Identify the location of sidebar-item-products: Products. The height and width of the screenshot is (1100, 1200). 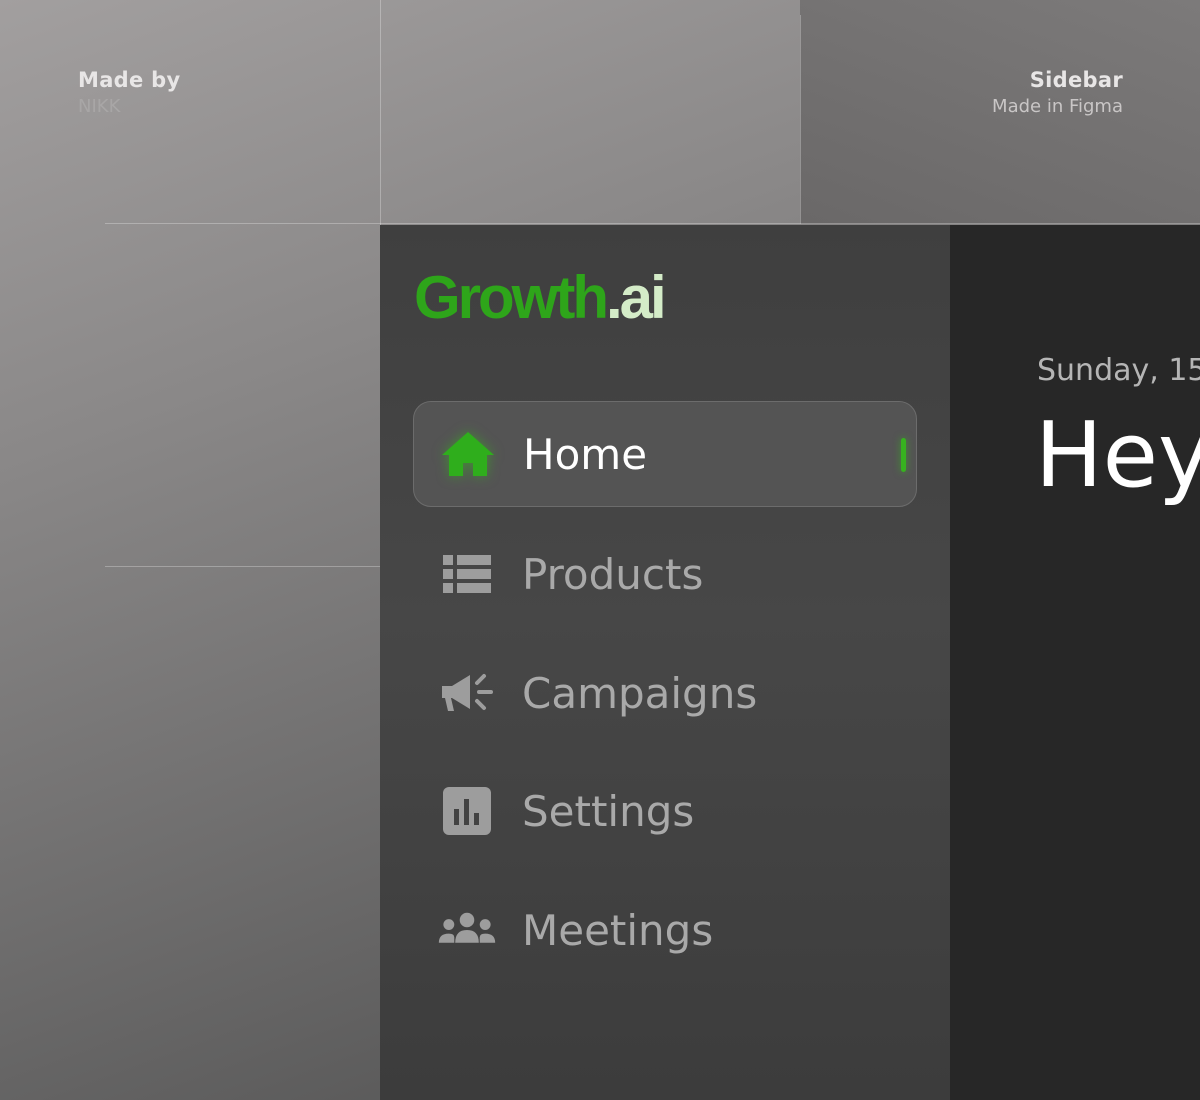
(665, 574).